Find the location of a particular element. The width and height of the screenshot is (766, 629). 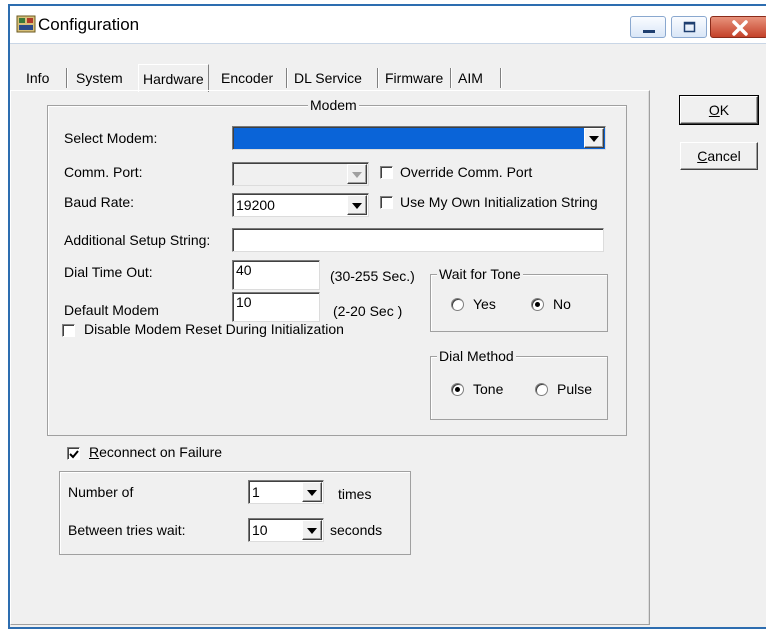

reconnect-checkbox is located at coordinates (73, 453).